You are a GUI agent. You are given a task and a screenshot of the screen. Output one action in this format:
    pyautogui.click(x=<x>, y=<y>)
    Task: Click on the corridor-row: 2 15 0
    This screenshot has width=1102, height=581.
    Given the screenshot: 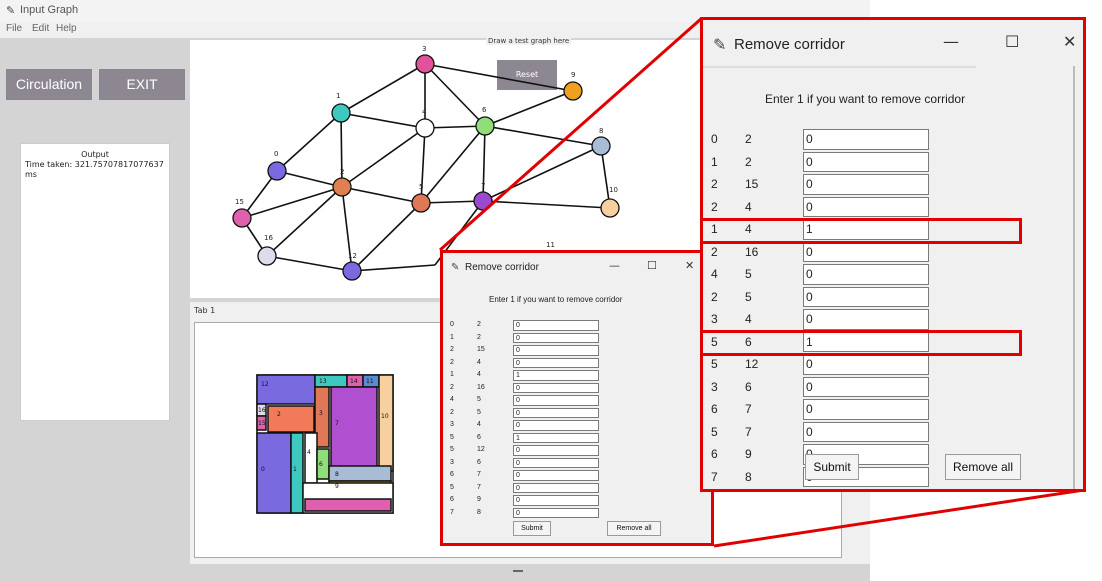 What is the action you would take?
    pyautogui.click(x=893, y=184)
    